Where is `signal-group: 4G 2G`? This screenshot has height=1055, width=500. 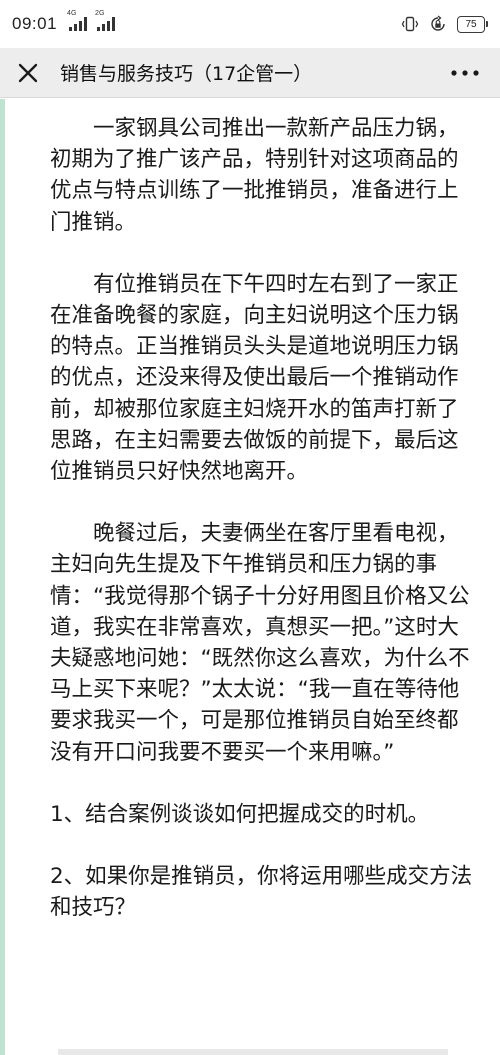 signal-group: 4G 2G is located at coordinates (91, 20).